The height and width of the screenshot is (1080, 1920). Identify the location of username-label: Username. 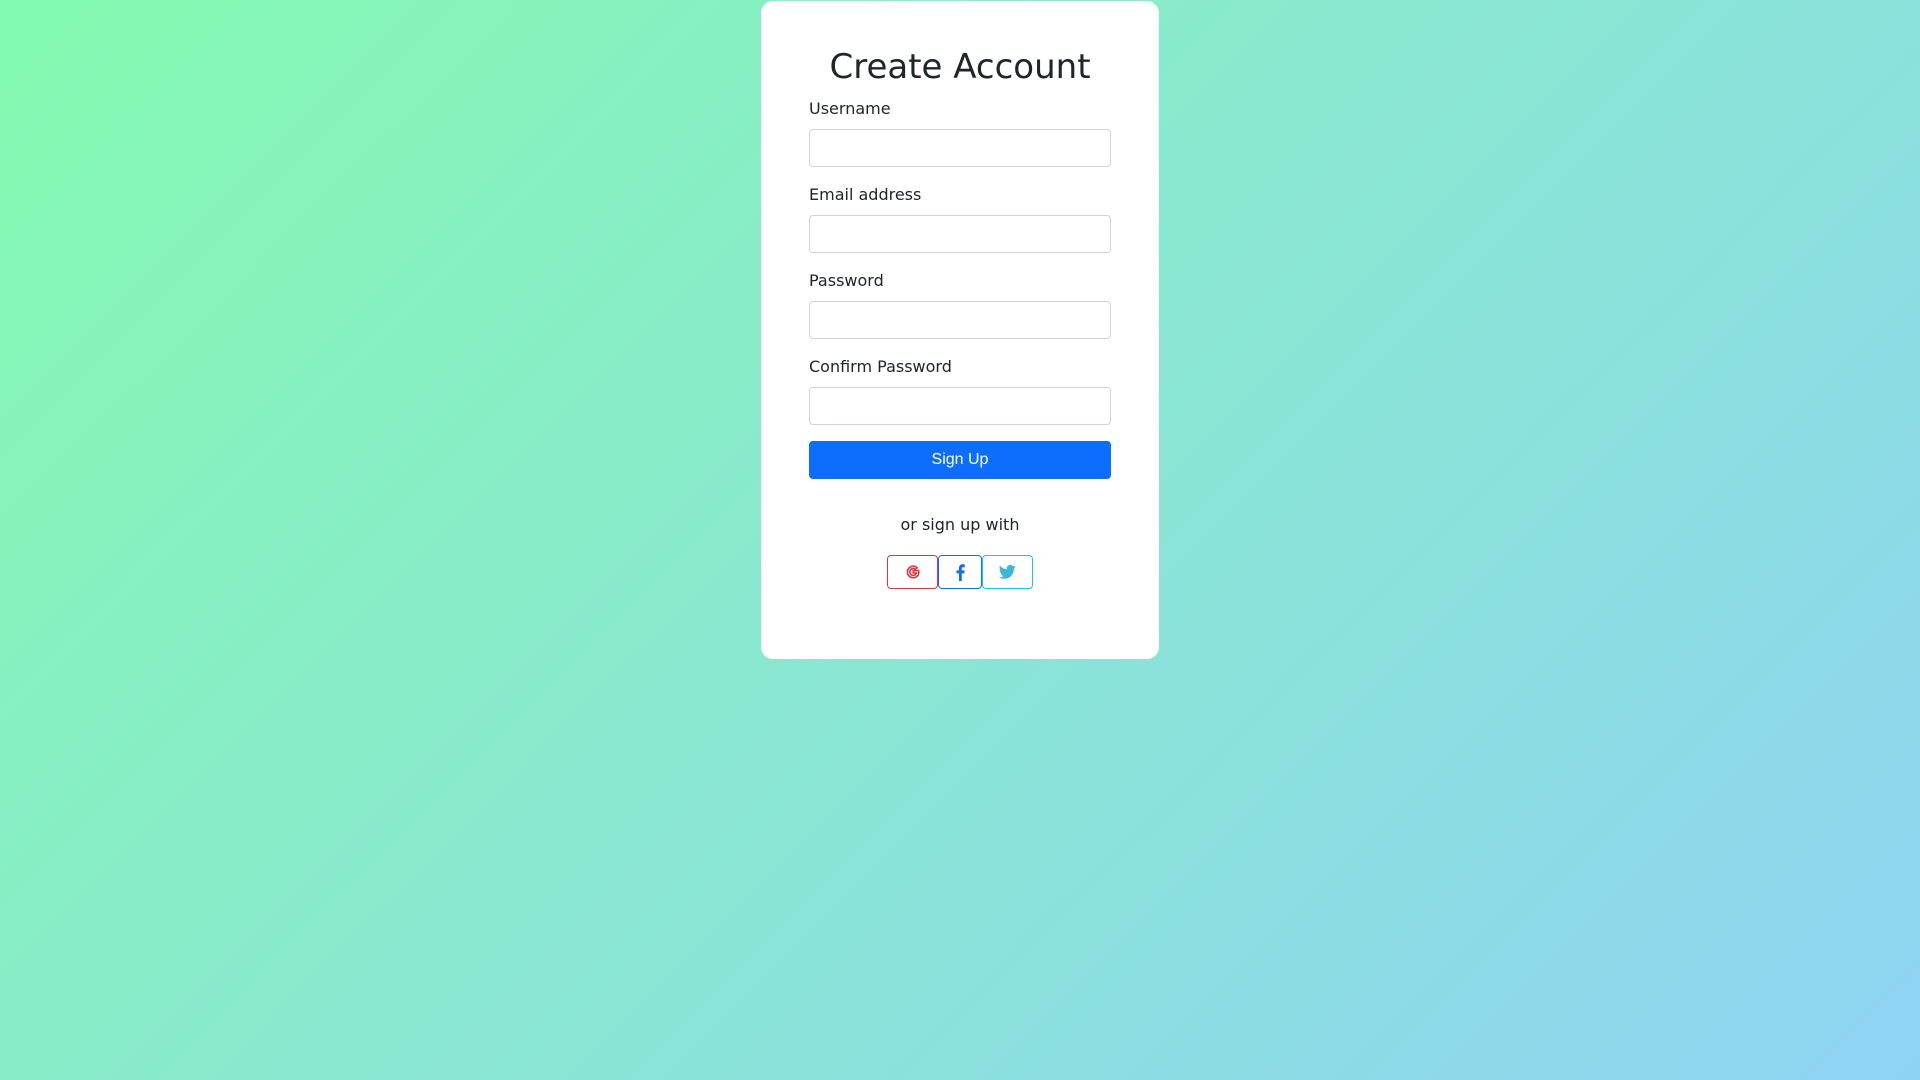
(850, 108).